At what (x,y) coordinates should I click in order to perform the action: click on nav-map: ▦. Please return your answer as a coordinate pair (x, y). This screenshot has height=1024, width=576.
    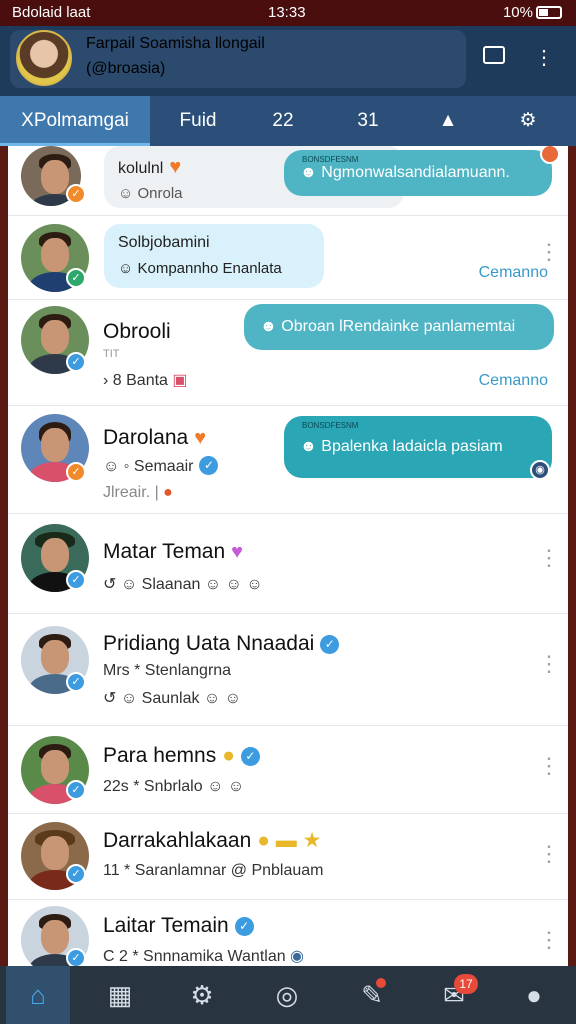
    Looking at the image, I should click on (120, 995).